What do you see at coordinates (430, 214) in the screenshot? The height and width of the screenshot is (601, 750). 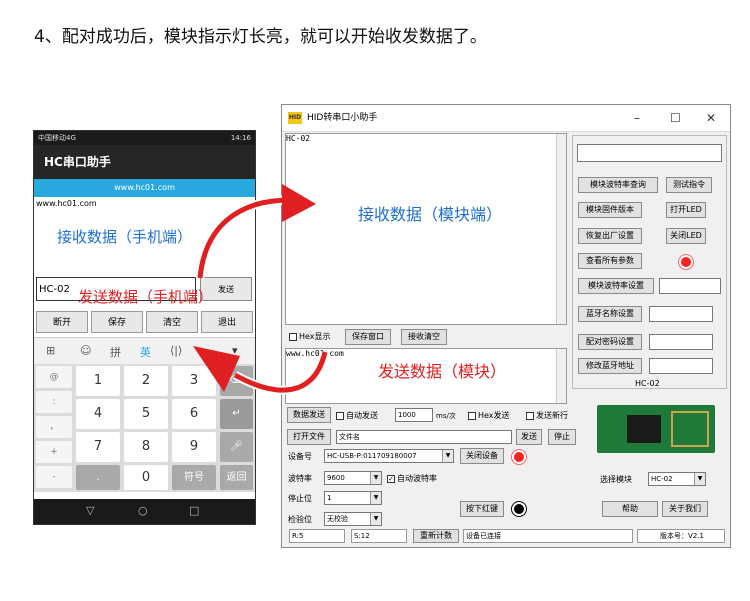 I see `module-receive-annotation: 接收数据（模块端）` at bounding box center [430, 214].